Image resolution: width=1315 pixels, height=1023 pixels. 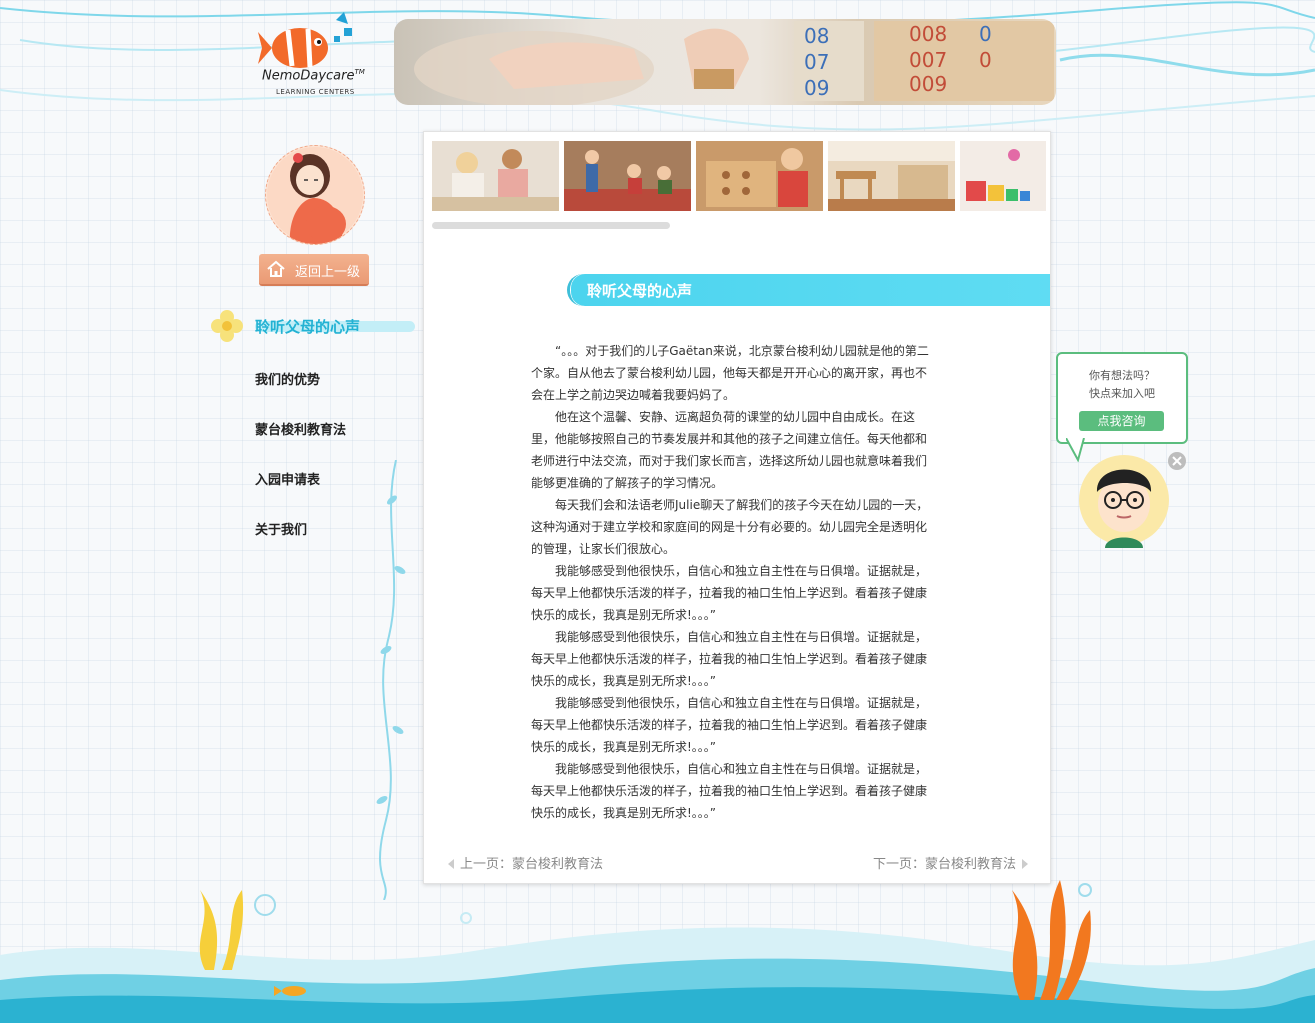 I want to click on page-title: 聆听父母的心声, so click(x=640, y=291).